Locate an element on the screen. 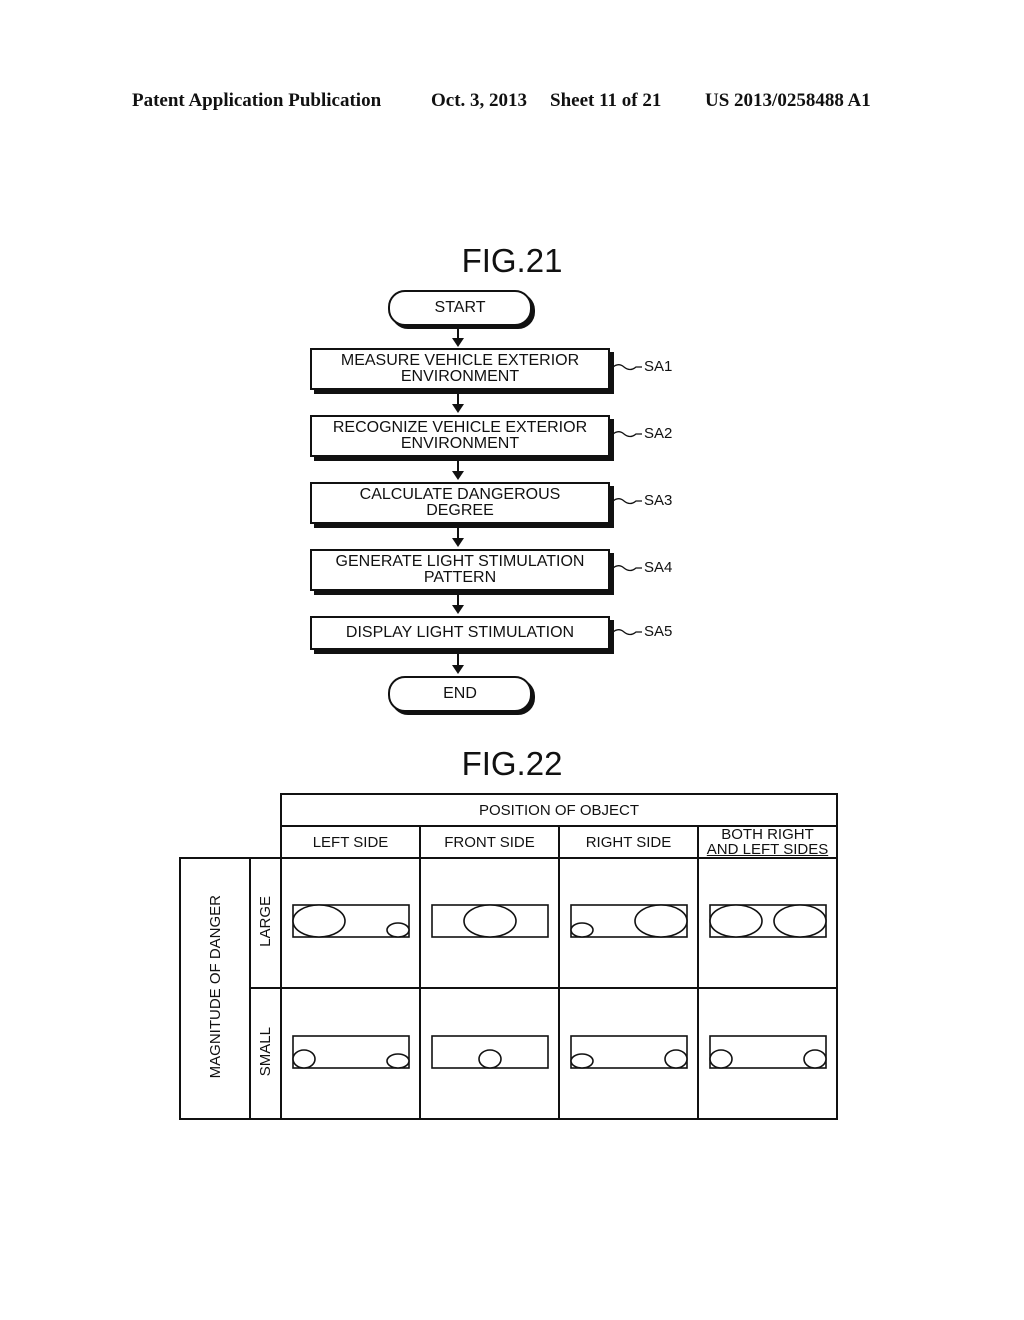 The height and width of the screenshot is (1320, 1024). fig22-title: FIG.22 is located at coordinates (512, 763).